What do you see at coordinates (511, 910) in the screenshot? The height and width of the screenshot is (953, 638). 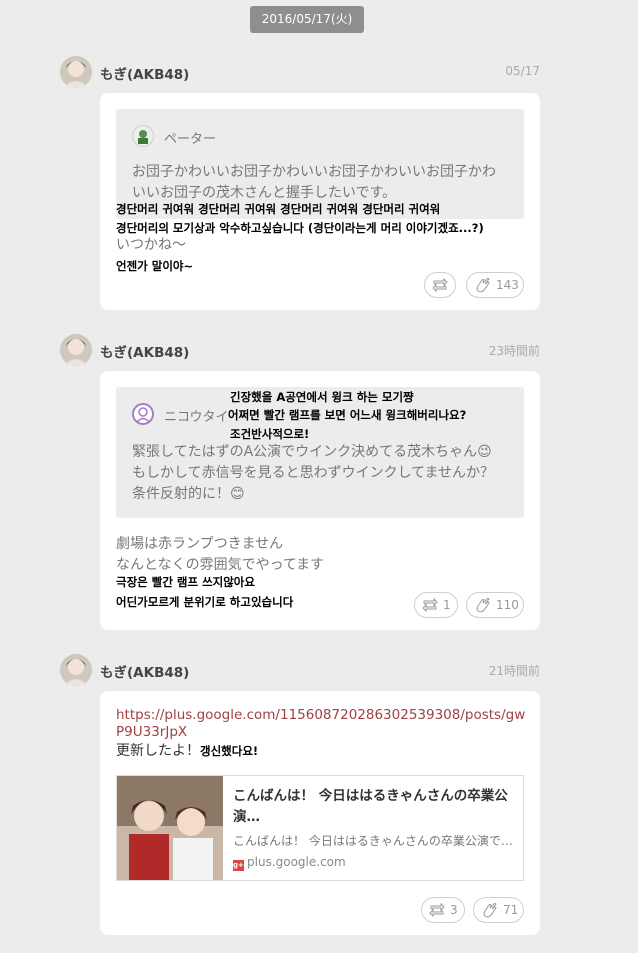 I see `like-count: 71` at bounding box center [511, 910].